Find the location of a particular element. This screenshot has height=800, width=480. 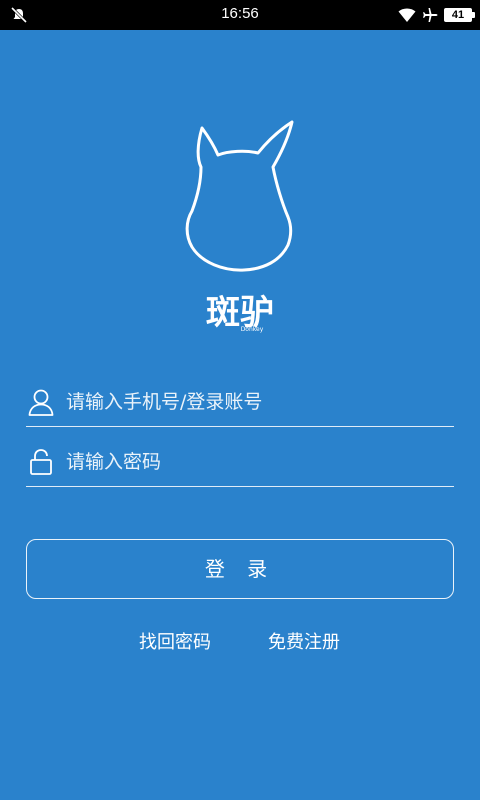

brand-sub: Donkey is located at coordinates (252, 329).